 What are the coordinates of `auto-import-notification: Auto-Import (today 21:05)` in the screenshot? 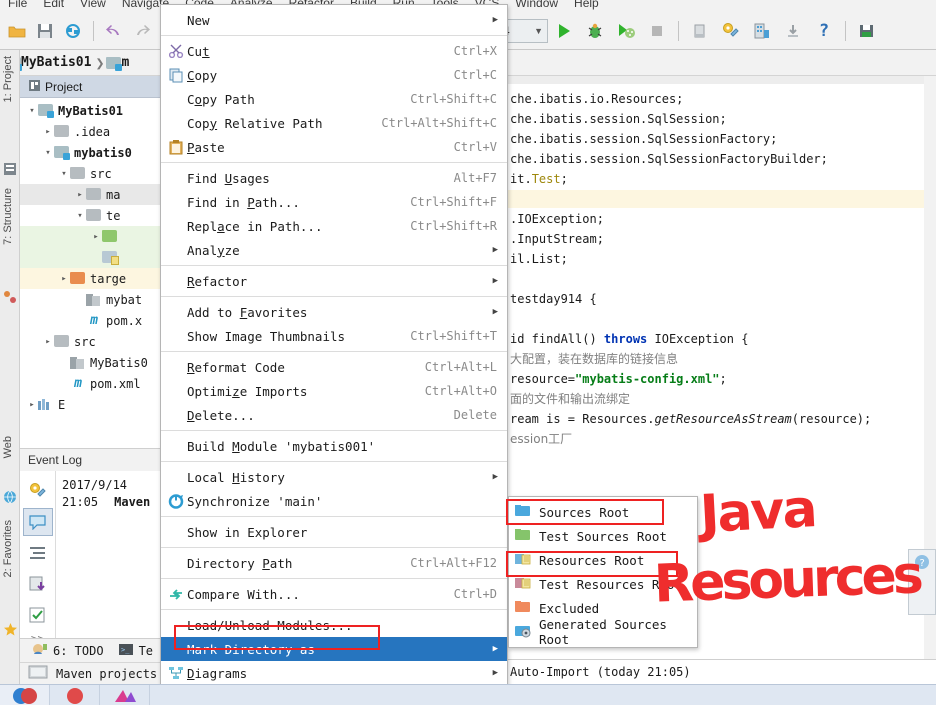 It's located at (720, 671).